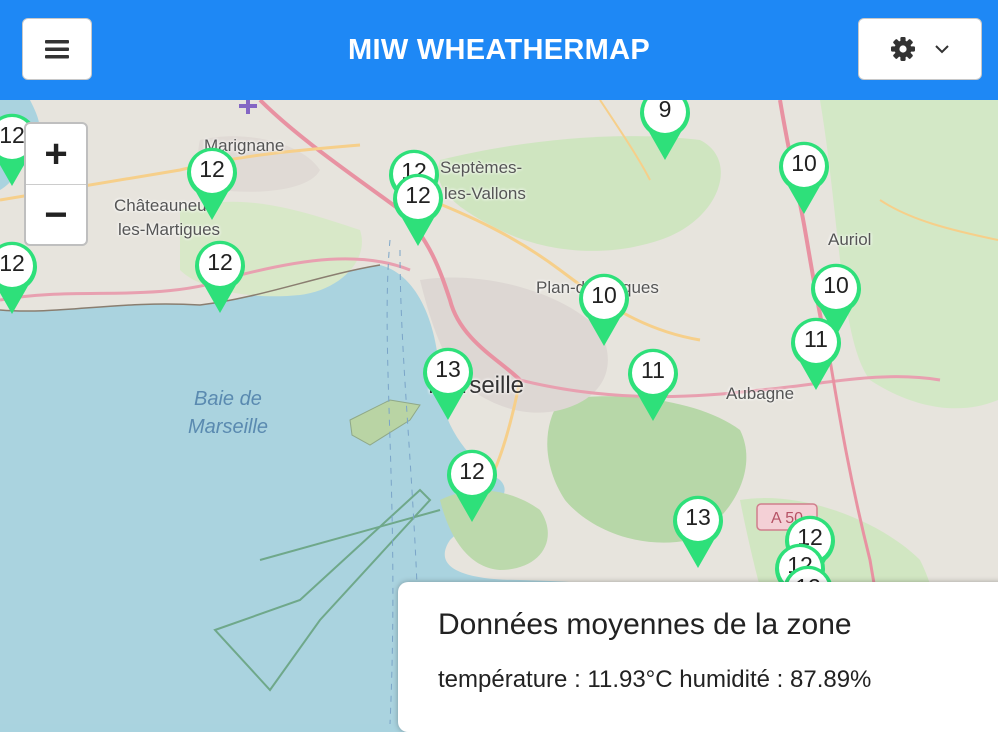 Image resolution: width=998 pixels, height=732 pixels. I want to click on zoom-in-button: +, so click(56, 154).